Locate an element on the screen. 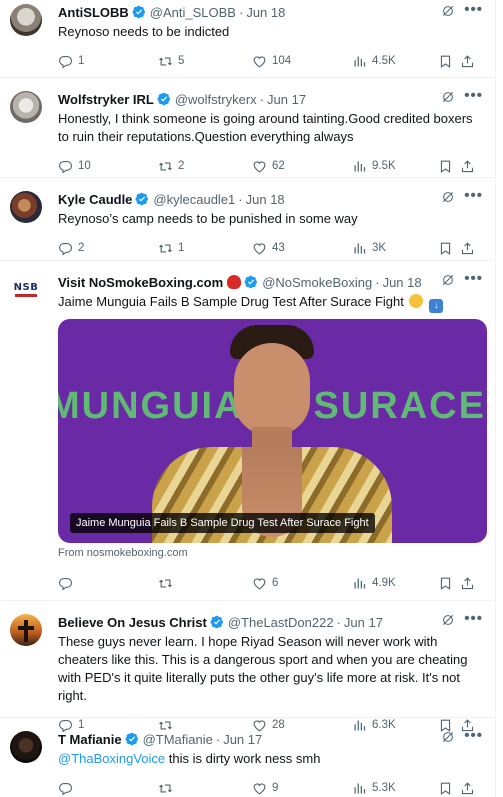 The height and width of the screenshot is (797, 503). like-button: 9 is located at coordinates (302, 788).